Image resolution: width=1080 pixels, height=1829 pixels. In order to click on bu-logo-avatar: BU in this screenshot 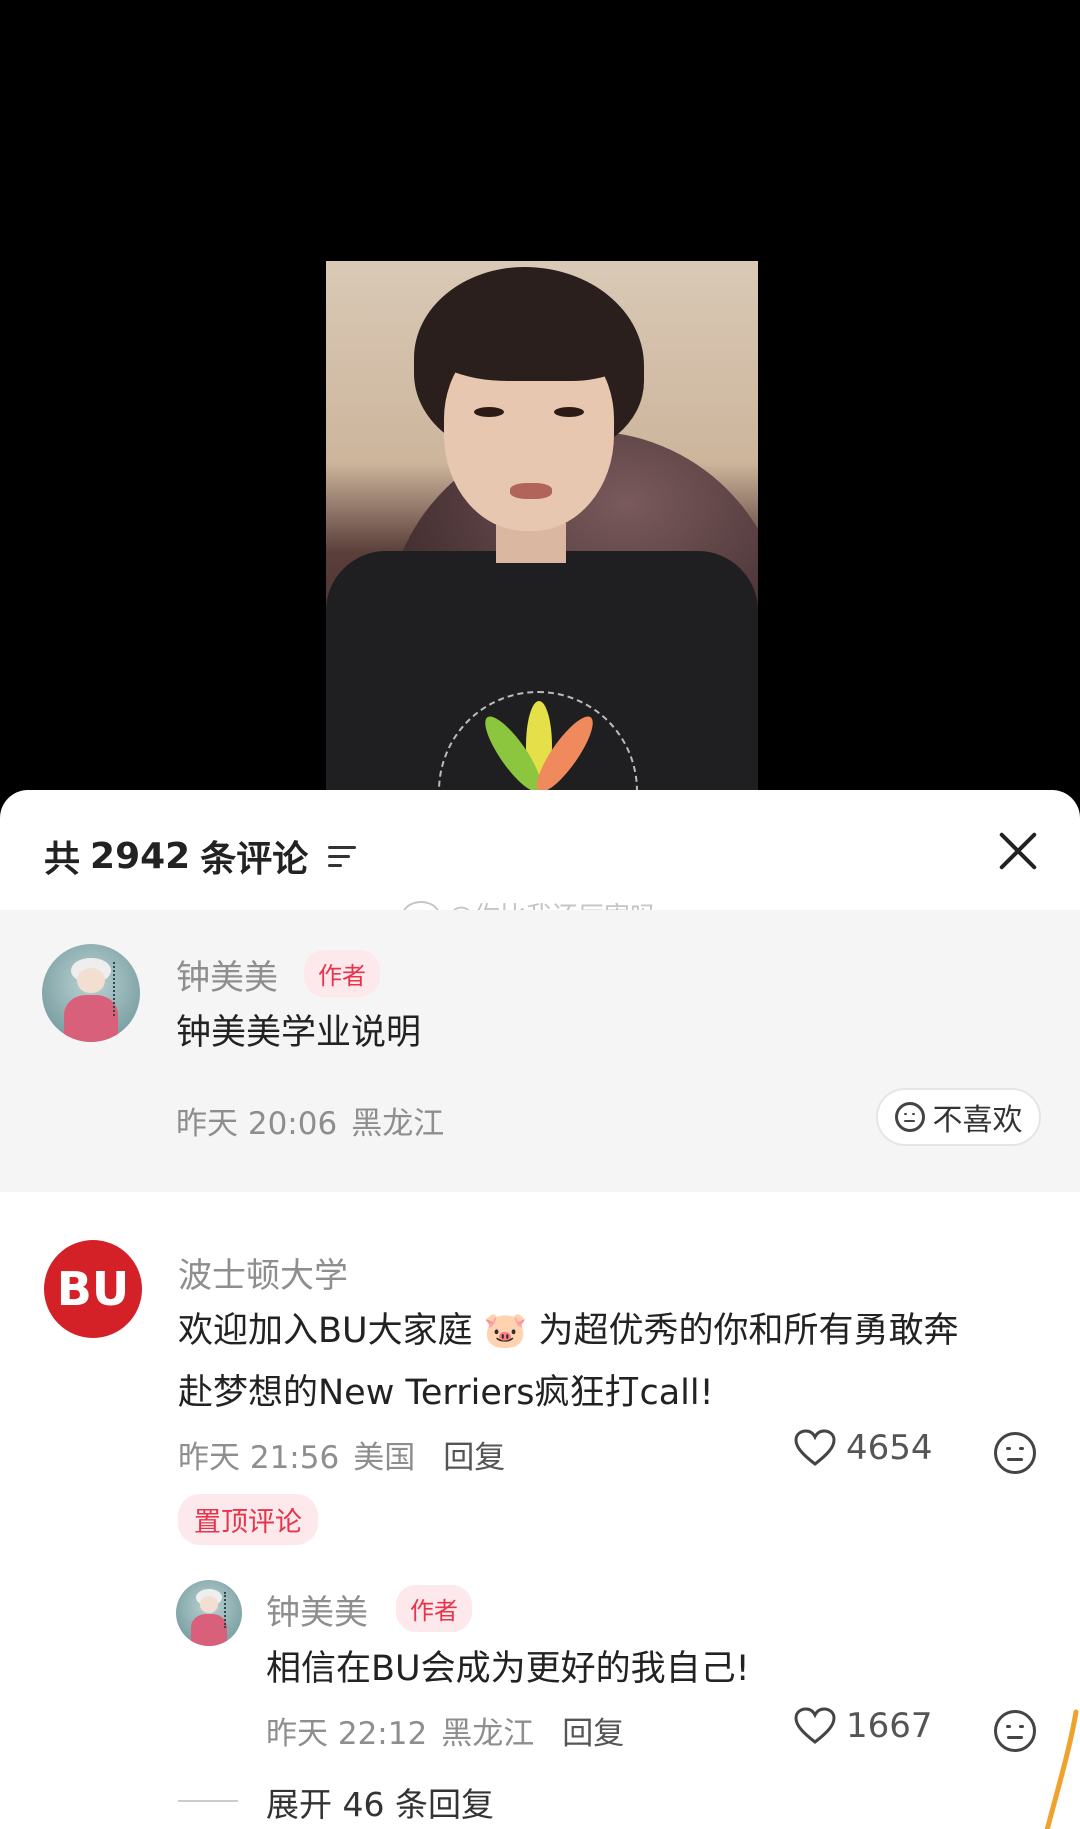, I will do `click(93, 1289)`.